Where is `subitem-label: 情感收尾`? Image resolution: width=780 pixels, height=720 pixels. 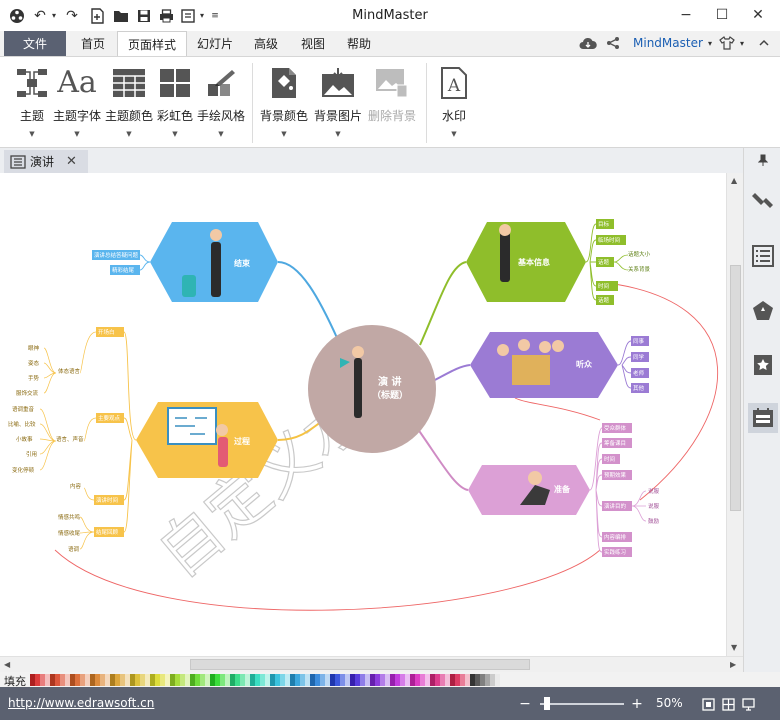
subitem-label: 情感收尾 is located at coordinates (69, 533).